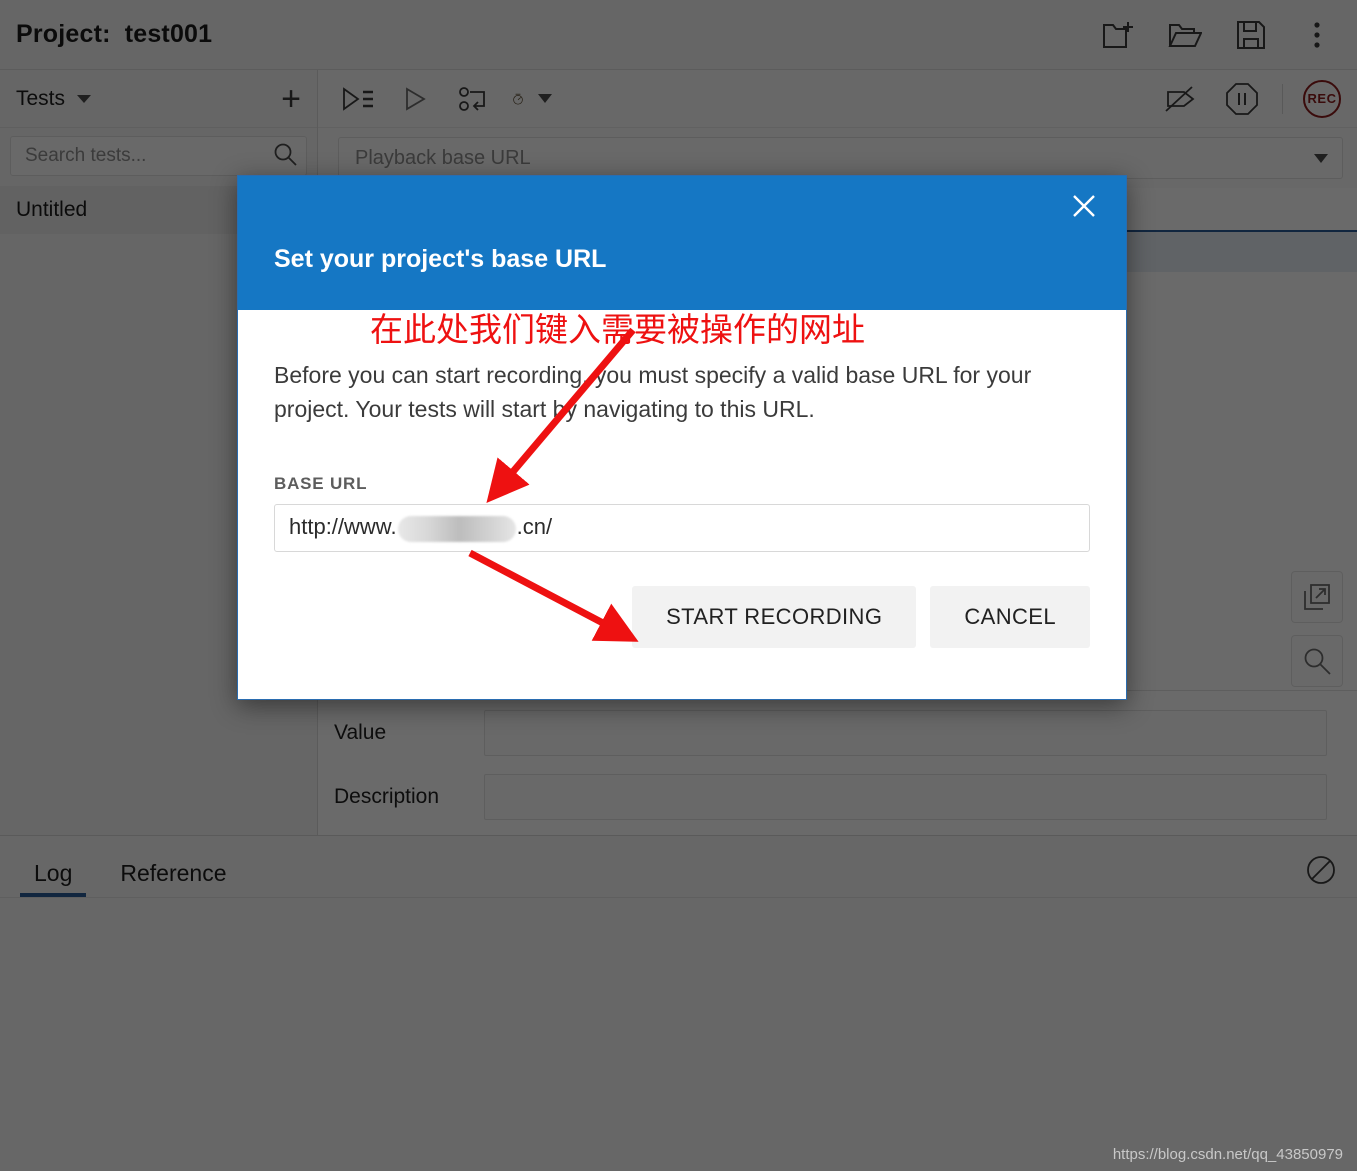  I want to click on dialog-title: Set your project's base URL, so click(440, 259).